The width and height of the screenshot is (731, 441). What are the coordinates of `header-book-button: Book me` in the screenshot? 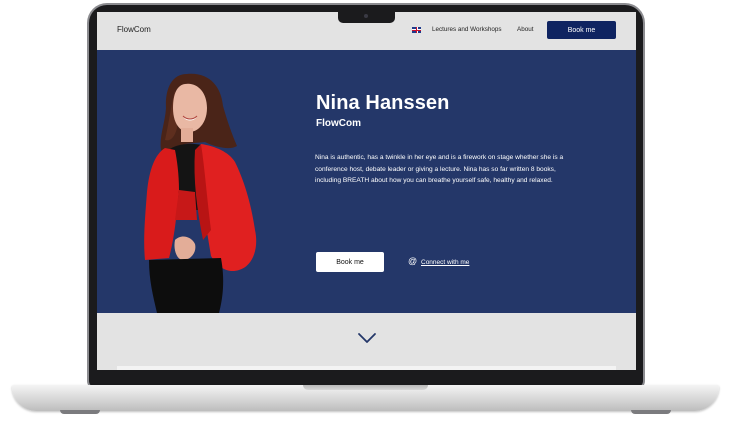 It's located at (581, 30).